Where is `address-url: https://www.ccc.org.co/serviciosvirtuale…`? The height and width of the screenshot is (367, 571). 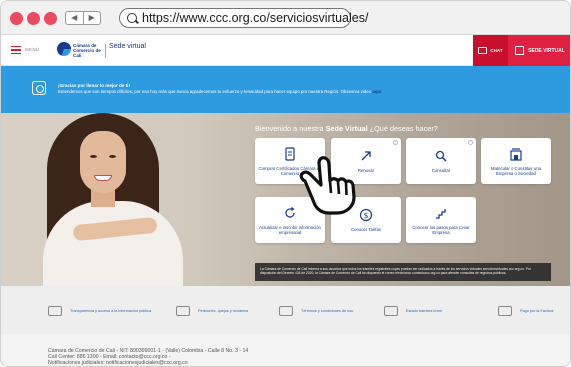 address-url: https://www.ccc.org.co/serviciosvirtuale… is located at coordinates (255, 18).